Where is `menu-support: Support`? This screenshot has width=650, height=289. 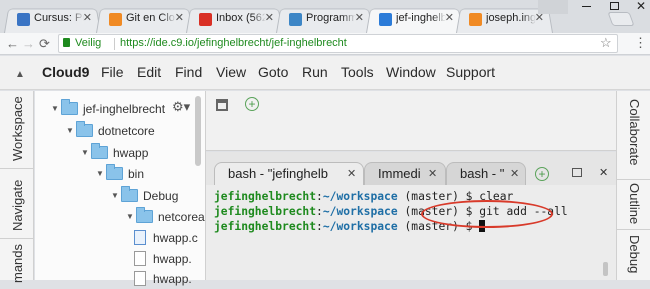 menu-support: Support is located at coordinates (470, 72).